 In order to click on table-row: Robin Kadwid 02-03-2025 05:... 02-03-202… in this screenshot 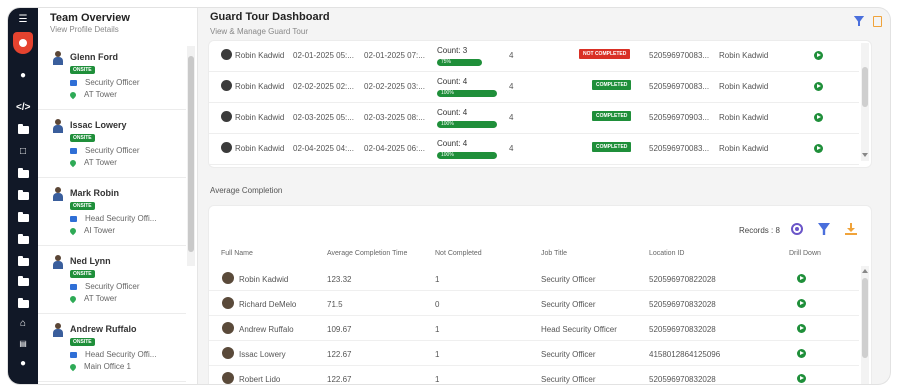, I will do `click(534, 118)`.